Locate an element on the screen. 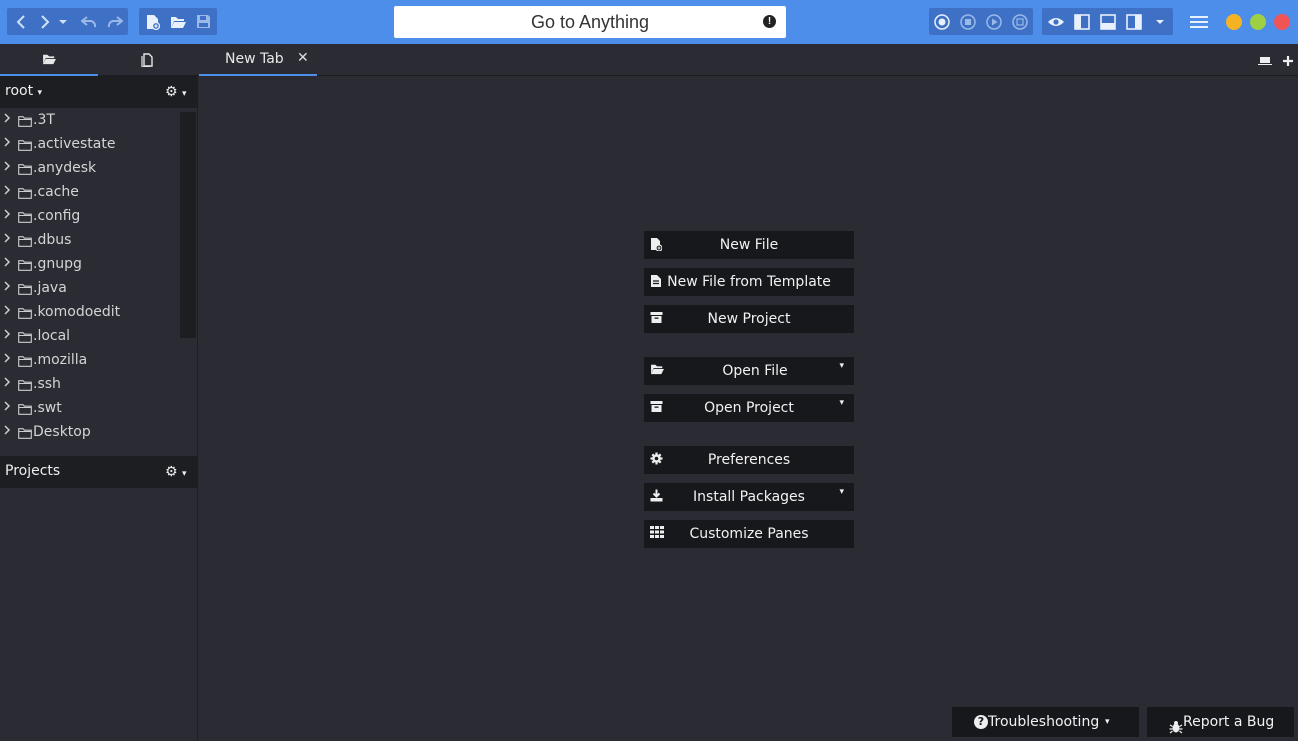 This screenshot has height=741, width=1298. forward-button is located at coordinates (45, 21).